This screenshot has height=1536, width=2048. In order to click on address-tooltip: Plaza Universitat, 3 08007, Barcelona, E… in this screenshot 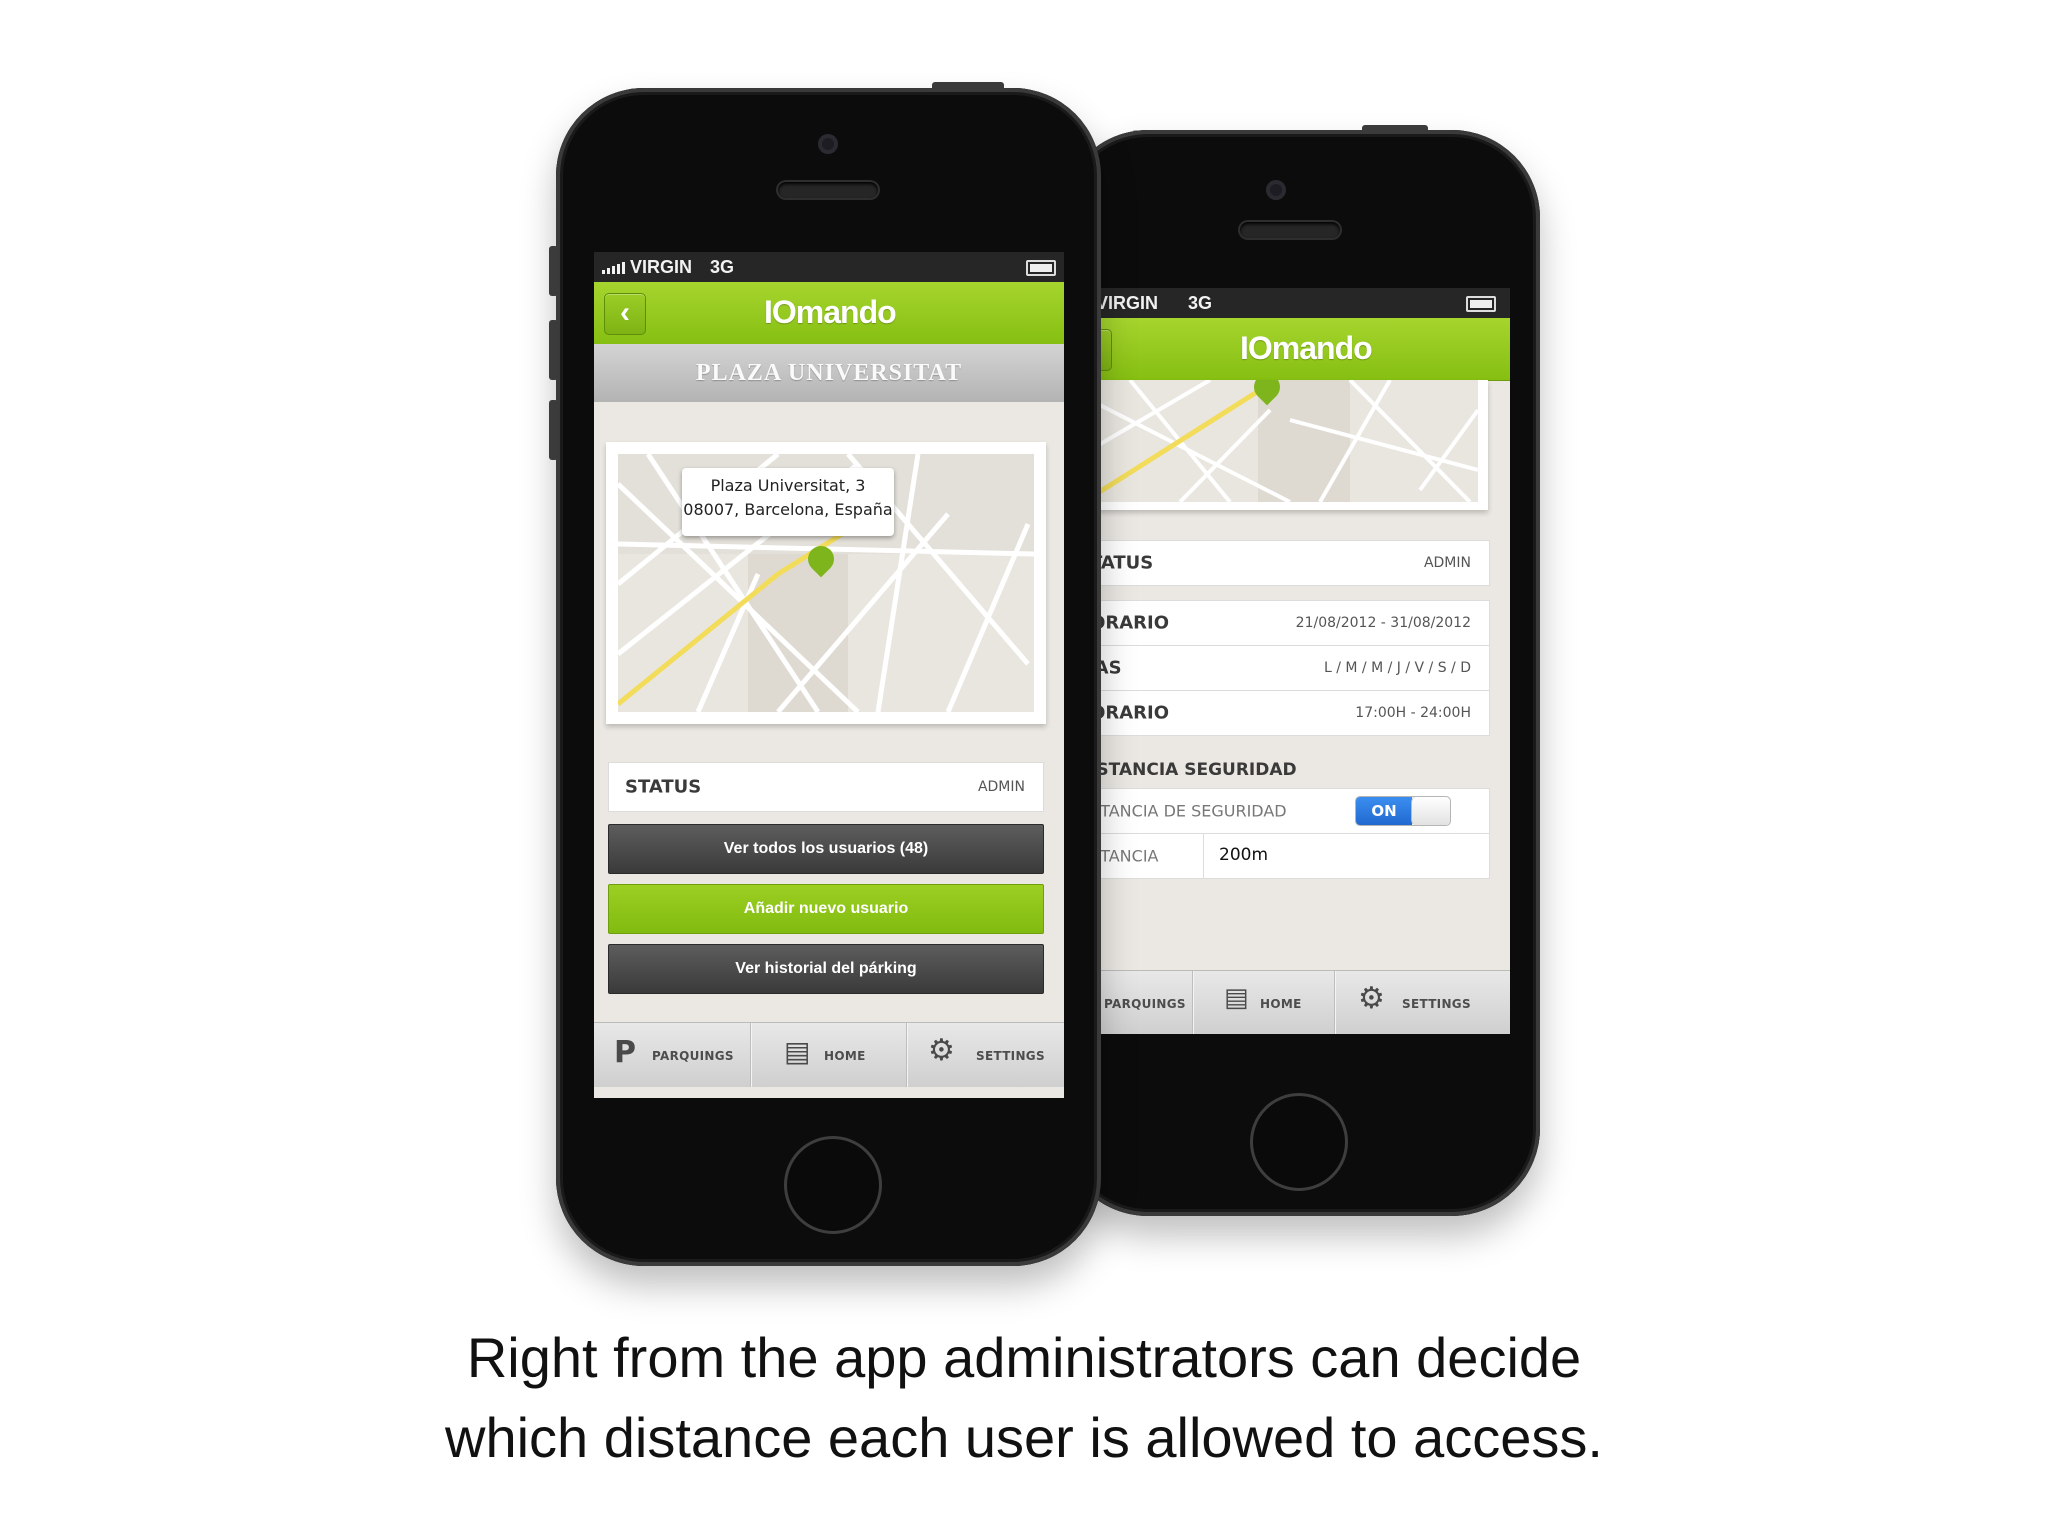, I will do `click(788, 502)`.